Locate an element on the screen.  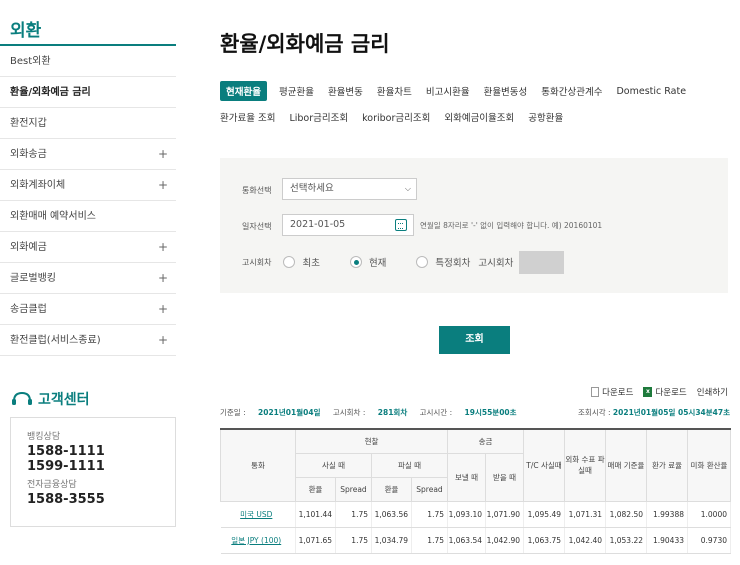
ef-phone: 1588-3555 is located at coordinates (66, 499).